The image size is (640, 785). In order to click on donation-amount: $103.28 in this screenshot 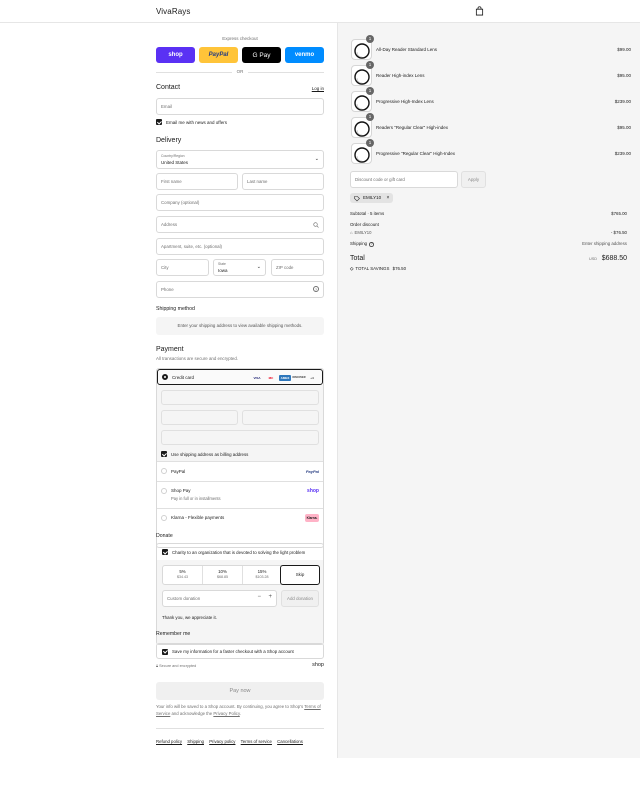, I will do `click(262, 577)`.